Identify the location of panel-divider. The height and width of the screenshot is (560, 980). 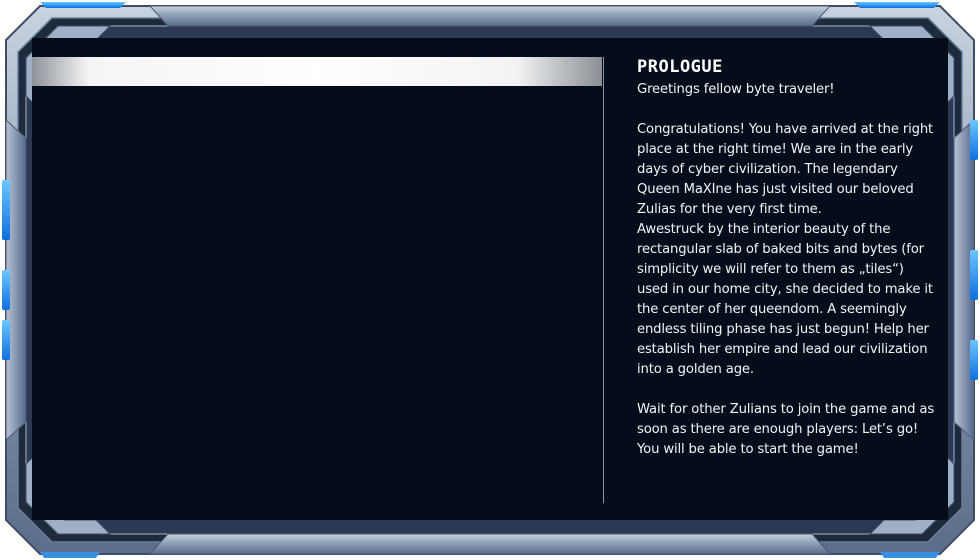
(603, 280).